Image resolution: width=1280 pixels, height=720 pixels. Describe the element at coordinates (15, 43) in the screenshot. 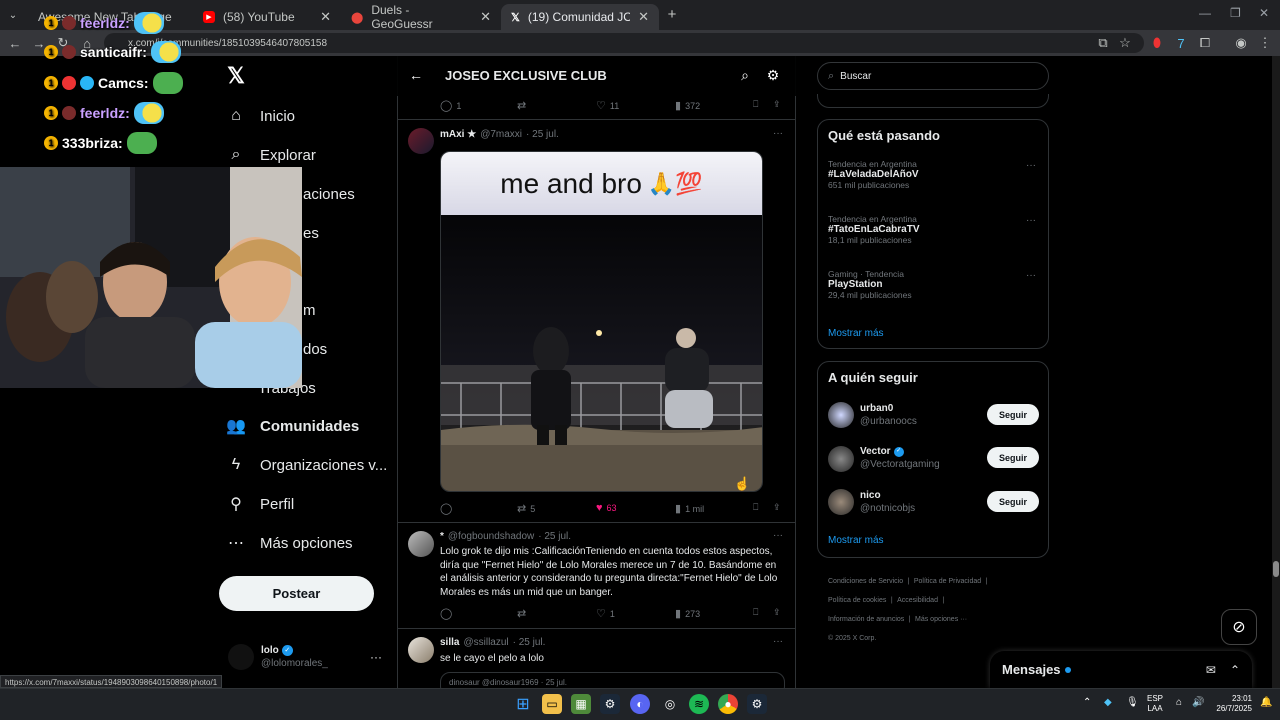

I see `back-icon: ←` at that location.